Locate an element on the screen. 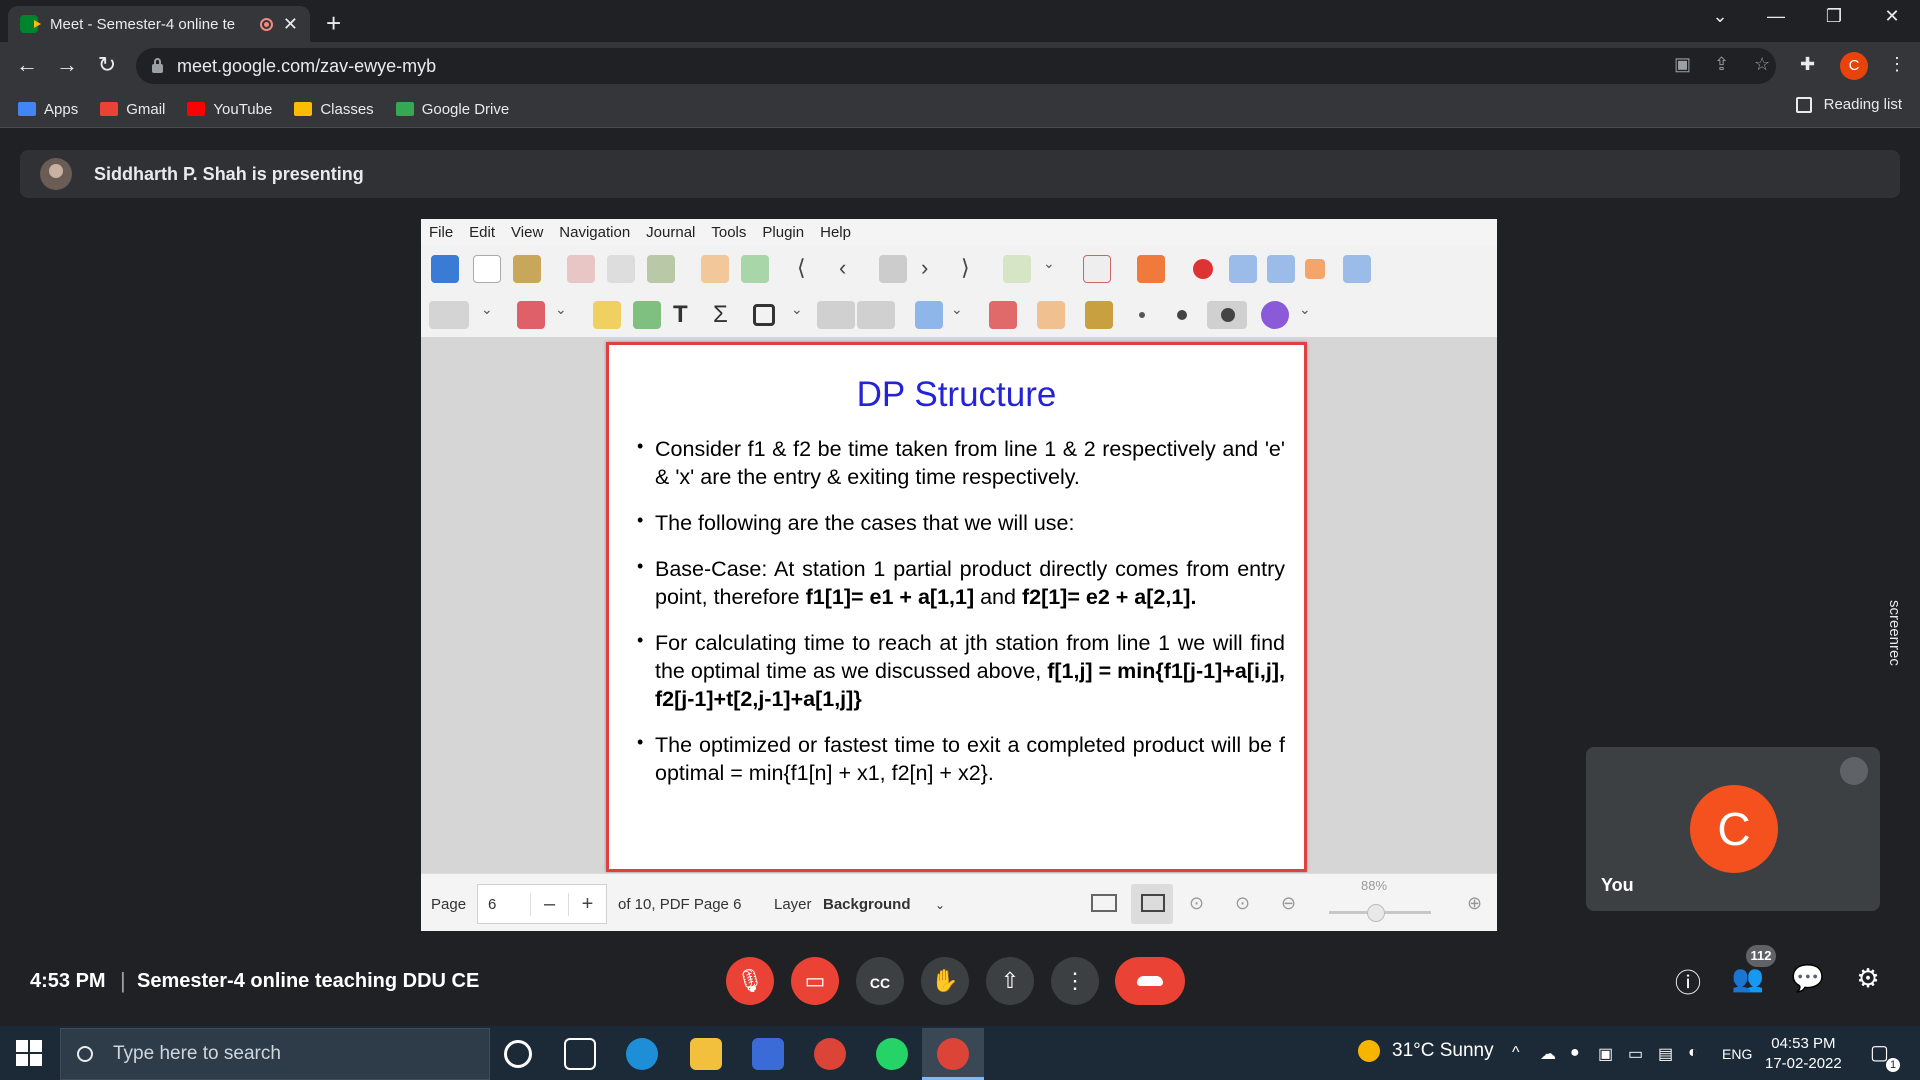 Image resolution: width=1920 pixels, height=1080 pixels. rewind-icon is located at coordinates (1243, 269).